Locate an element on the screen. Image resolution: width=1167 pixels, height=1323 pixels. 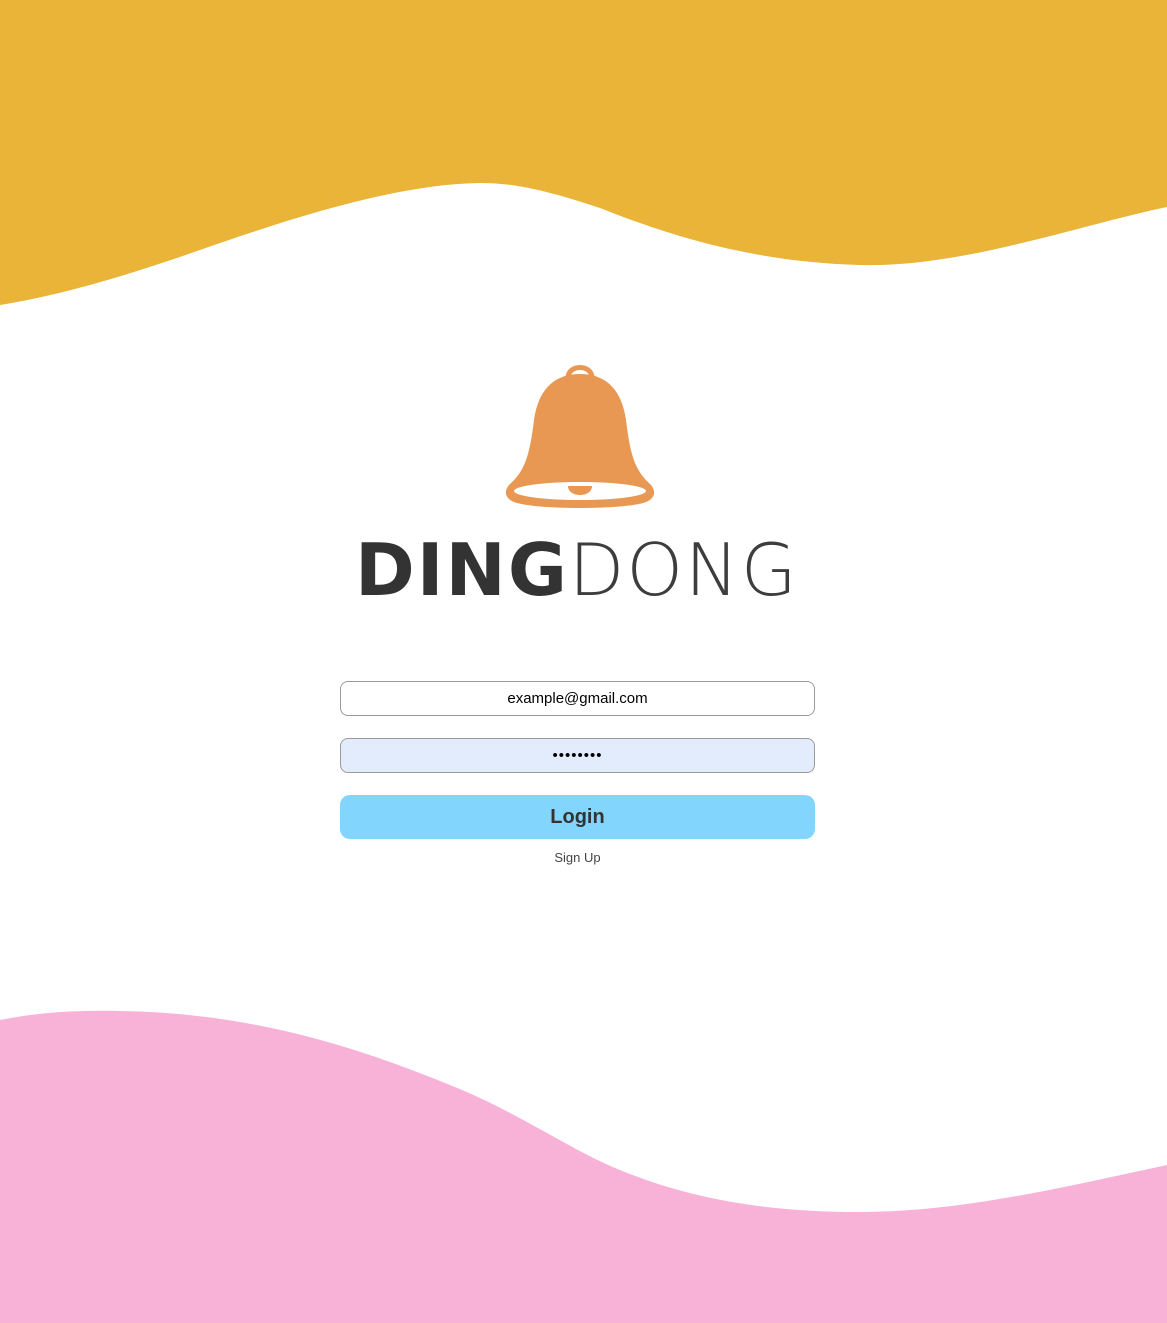
login-button: Login is located at coordinates (577, 817).